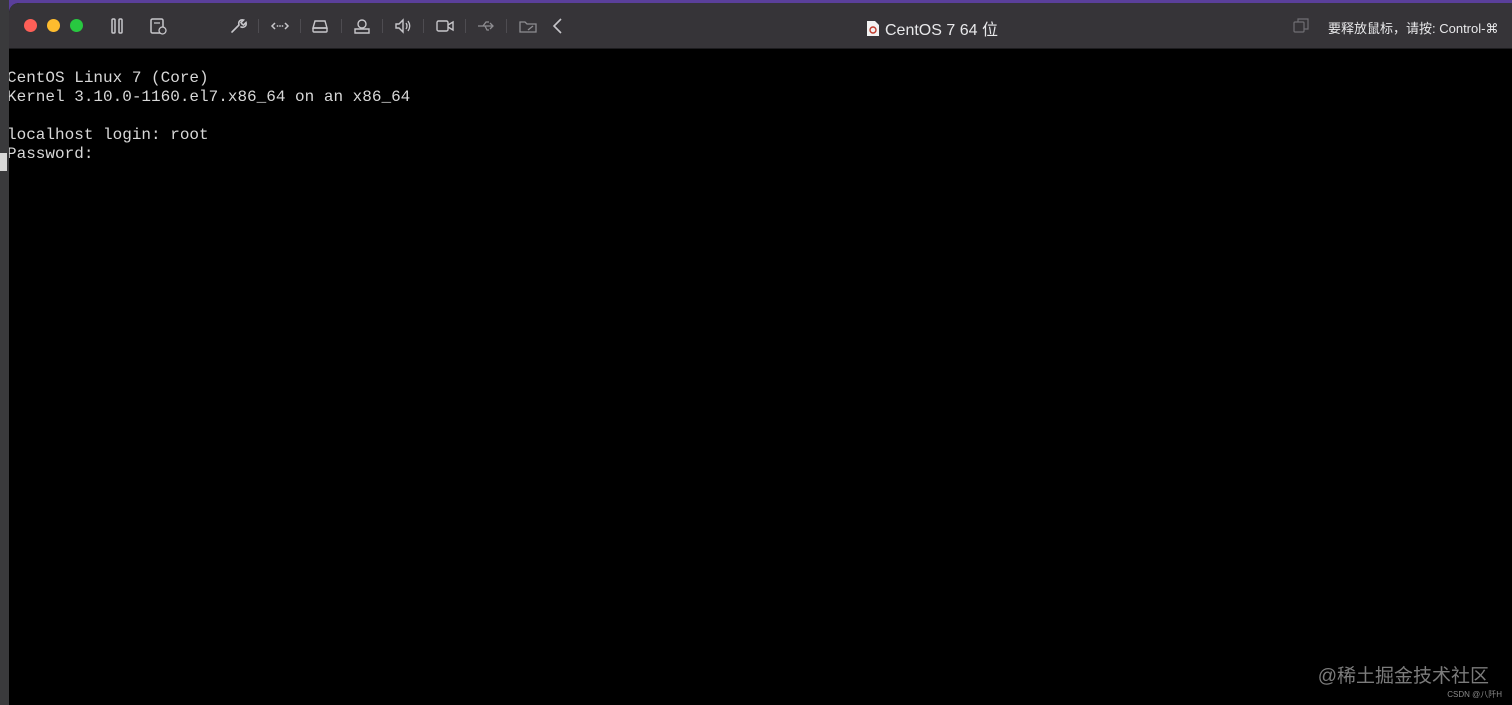  What do you see at coordinates (320, 26) in the screenshot?
I see `harddisk-icon` at bounding box center [320, 26].